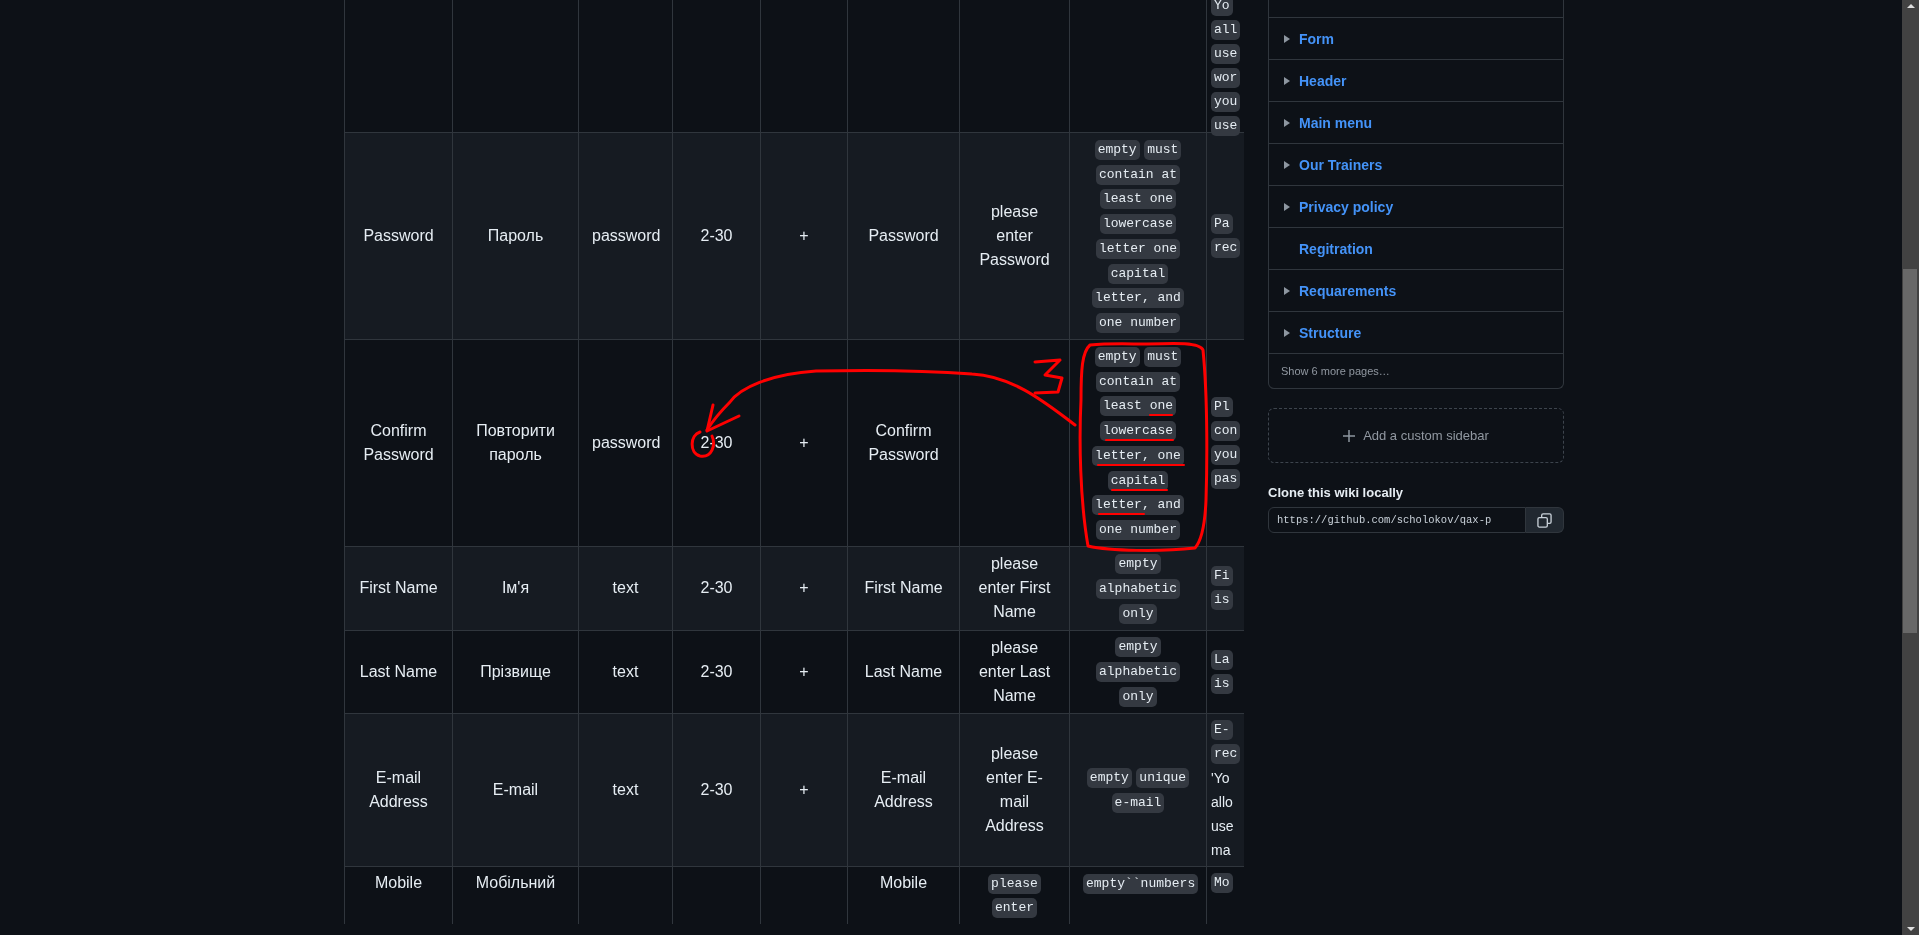  Describe the element at coordinates (1221, 850) in the screenshot. I see `error-message-fragment: ma` at that location.